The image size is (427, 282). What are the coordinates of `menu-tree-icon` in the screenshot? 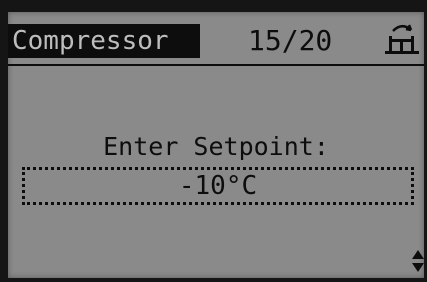 It's located at (402, 39).